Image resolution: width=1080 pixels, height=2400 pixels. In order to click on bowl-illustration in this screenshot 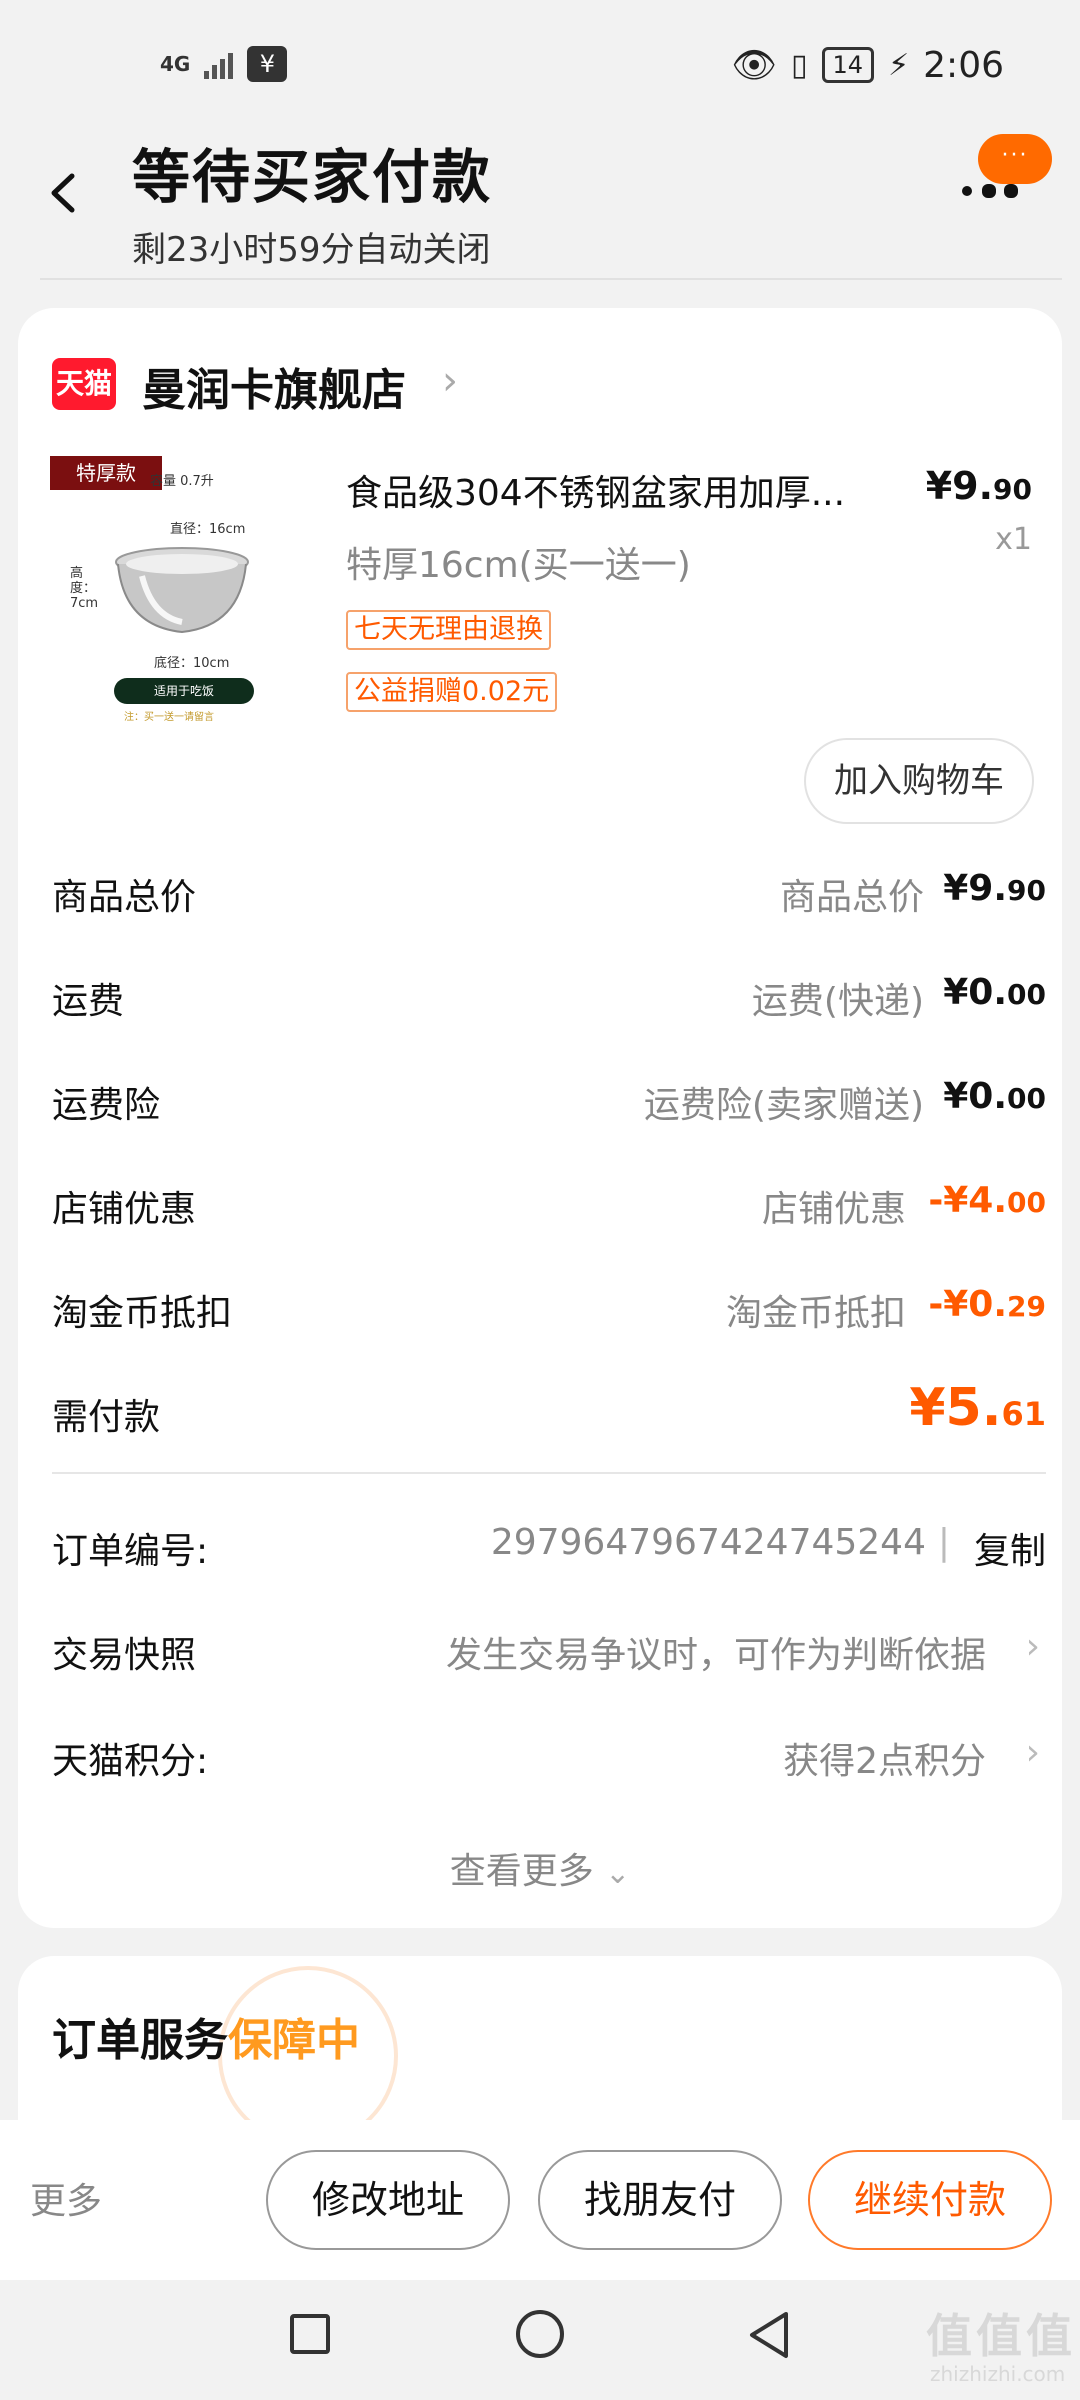, I will do `click(182, 590)`.